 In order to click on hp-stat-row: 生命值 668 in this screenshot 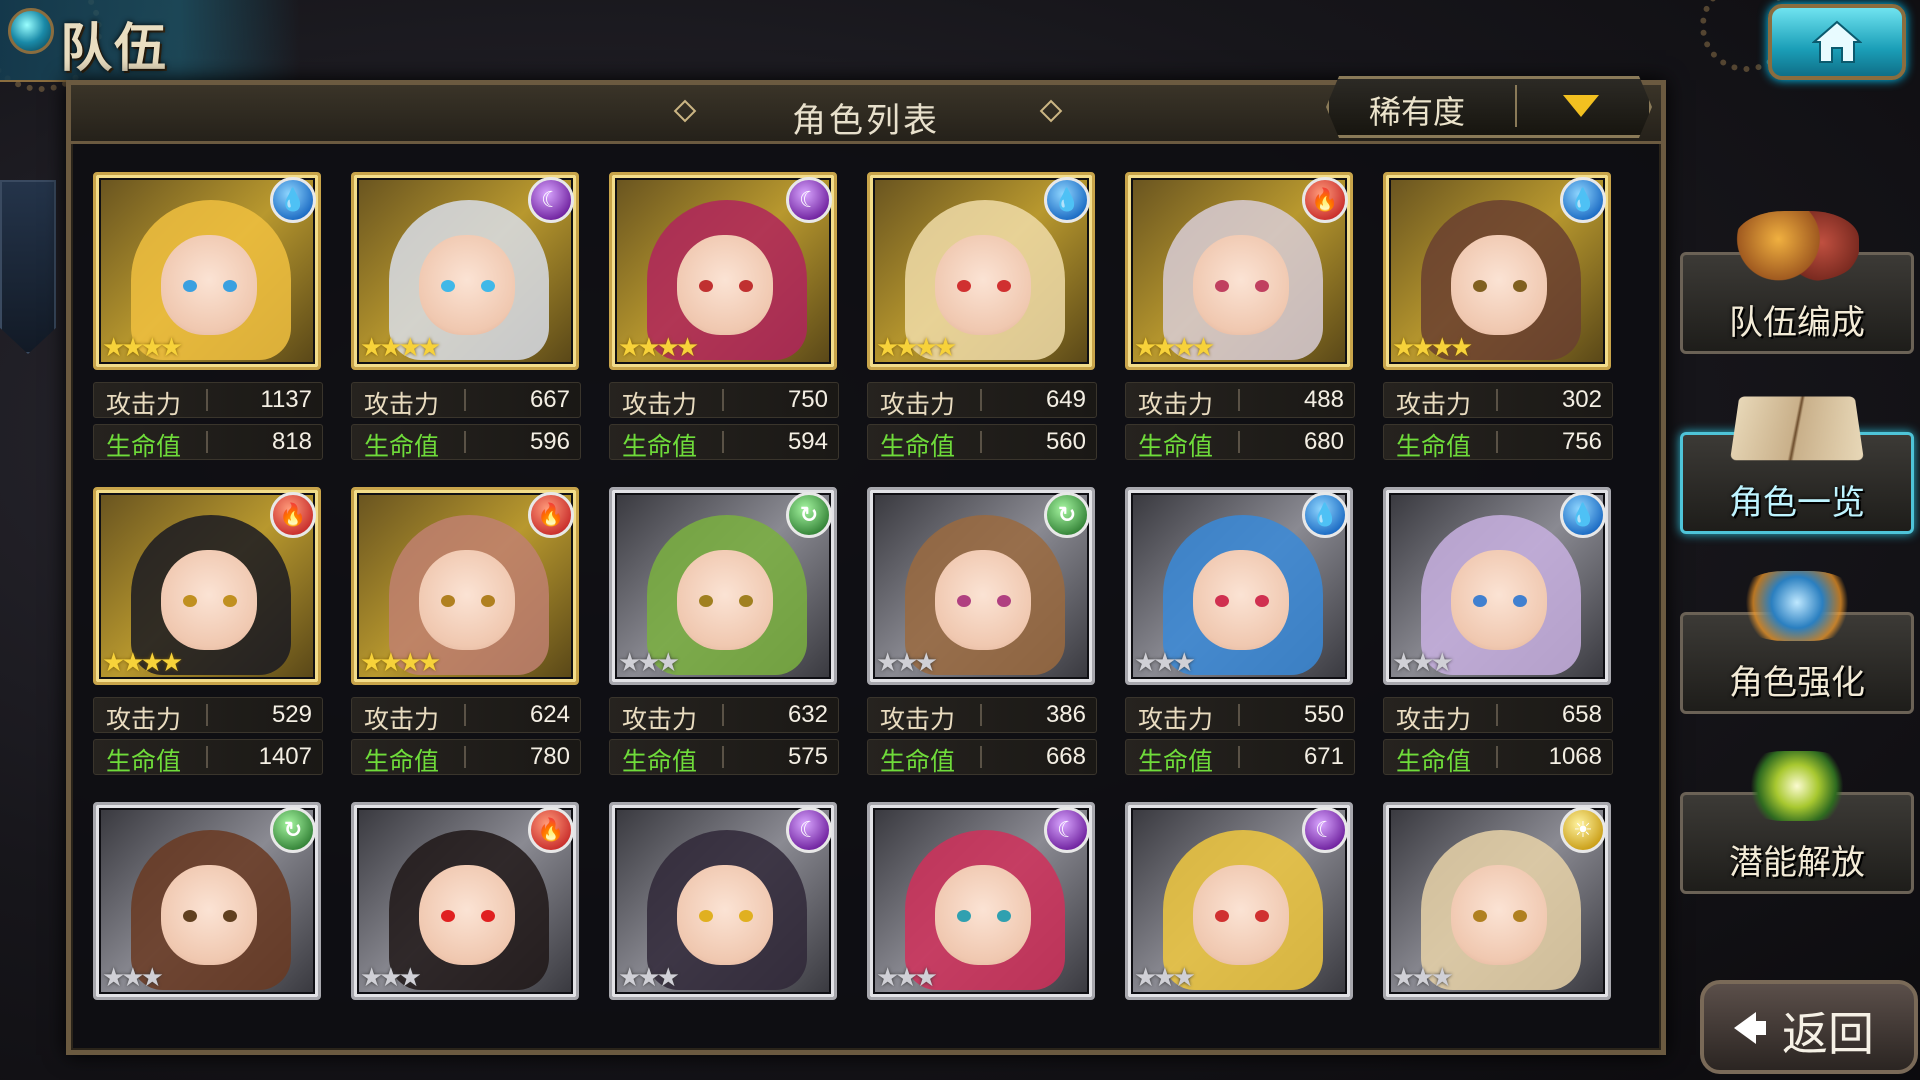, I will do `click(982, 757)`.